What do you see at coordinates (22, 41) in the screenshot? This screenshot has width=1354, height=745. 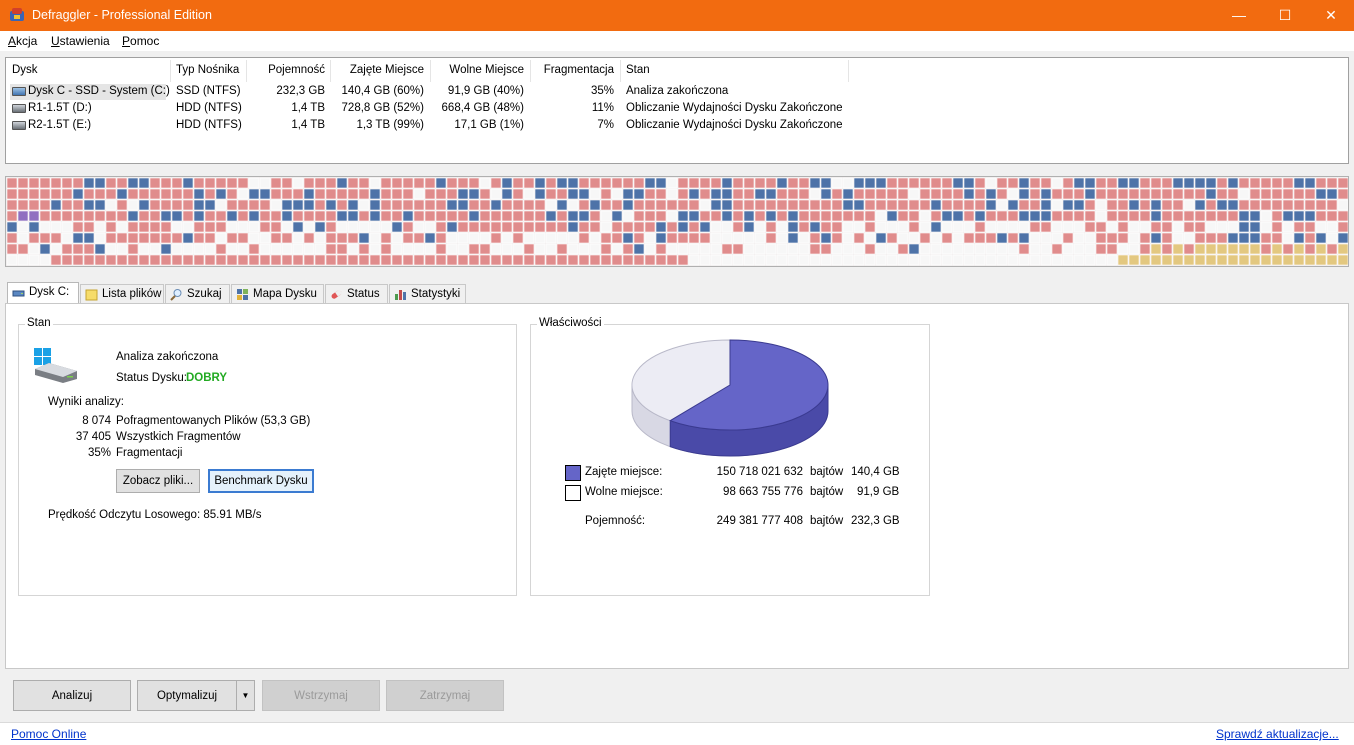 I see `menu-akcja: Akcja` at bounding box center [22, 41].